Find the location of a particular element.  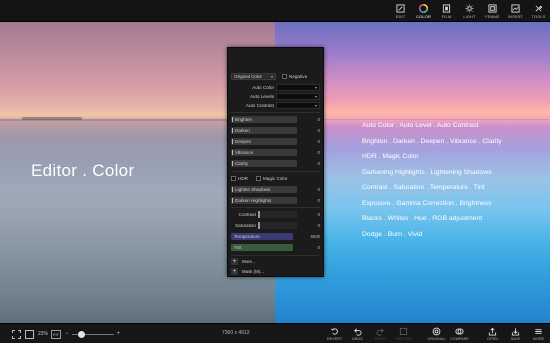

saturation-slider is located at coordinates (277, 225).